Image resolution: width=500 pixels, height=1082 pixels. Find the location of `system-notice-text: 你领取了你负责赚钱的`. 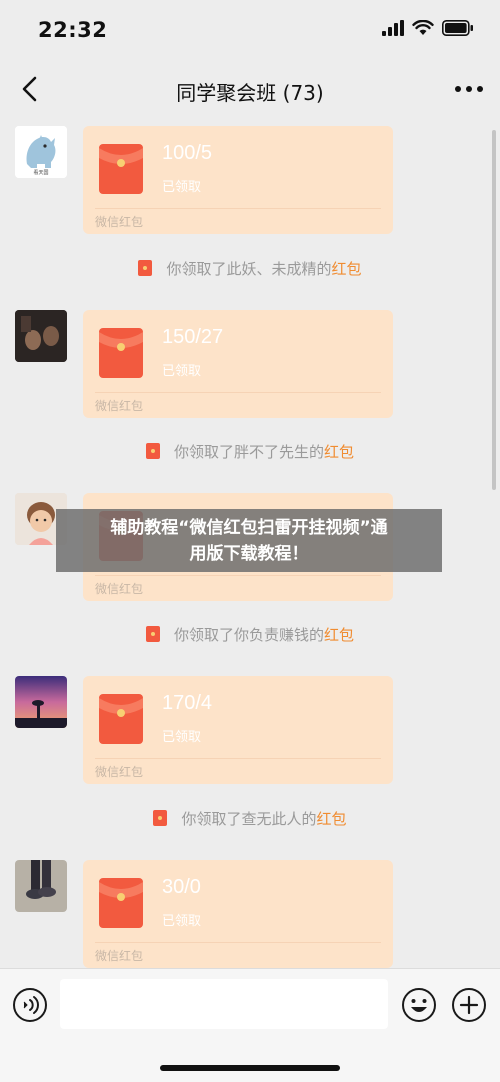

system-notice-text: 你领取了你负责赚钱的 is located at coordinates (248, 635).